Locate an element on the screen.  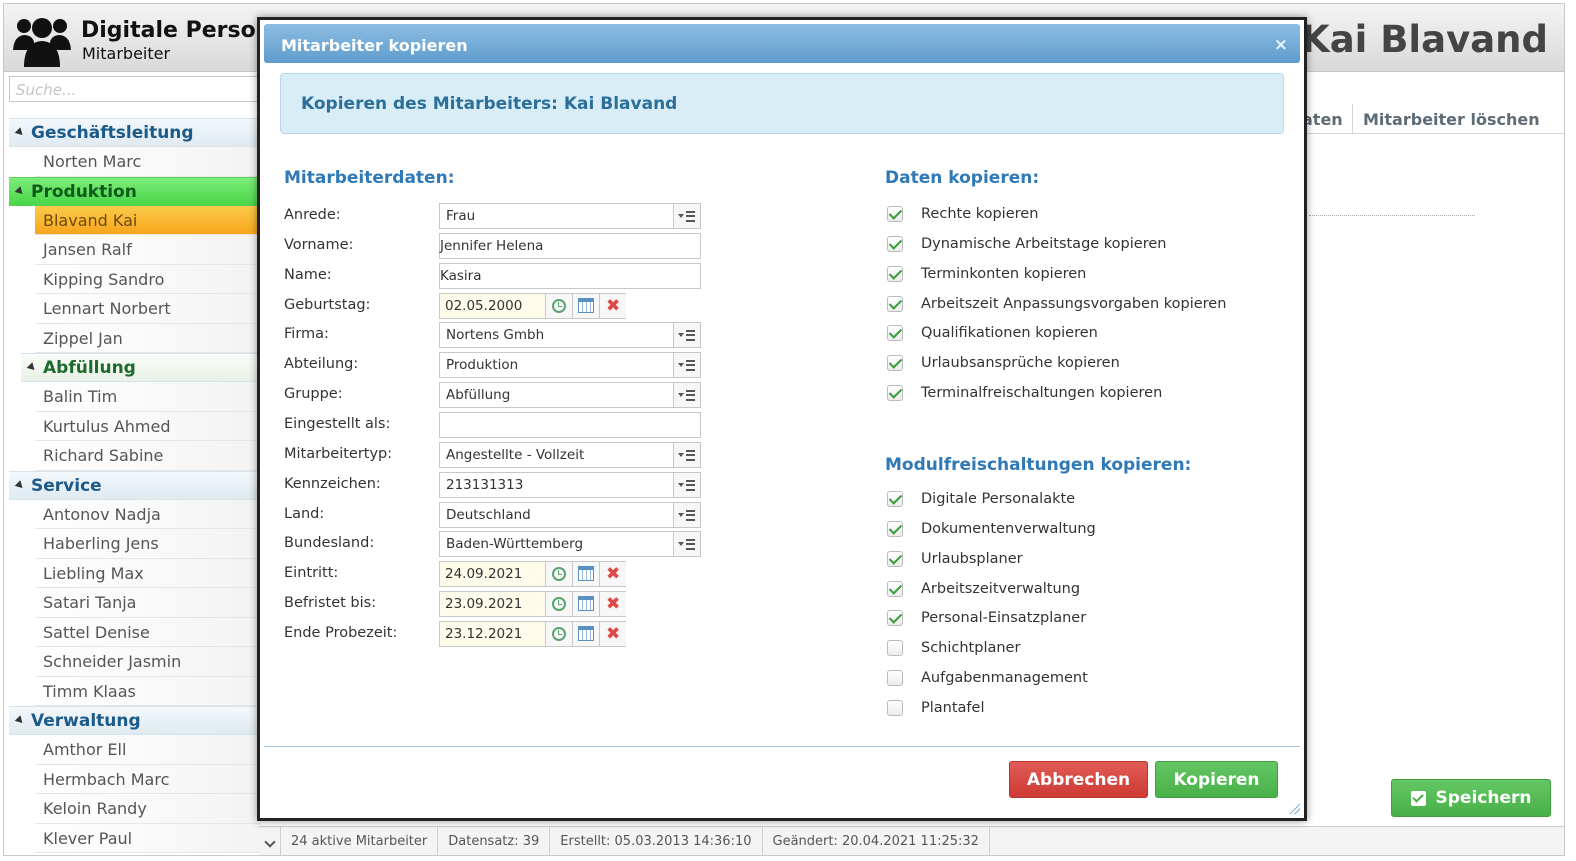
checkbox-label: Schichtplaner is located at coordinates (971, 648).